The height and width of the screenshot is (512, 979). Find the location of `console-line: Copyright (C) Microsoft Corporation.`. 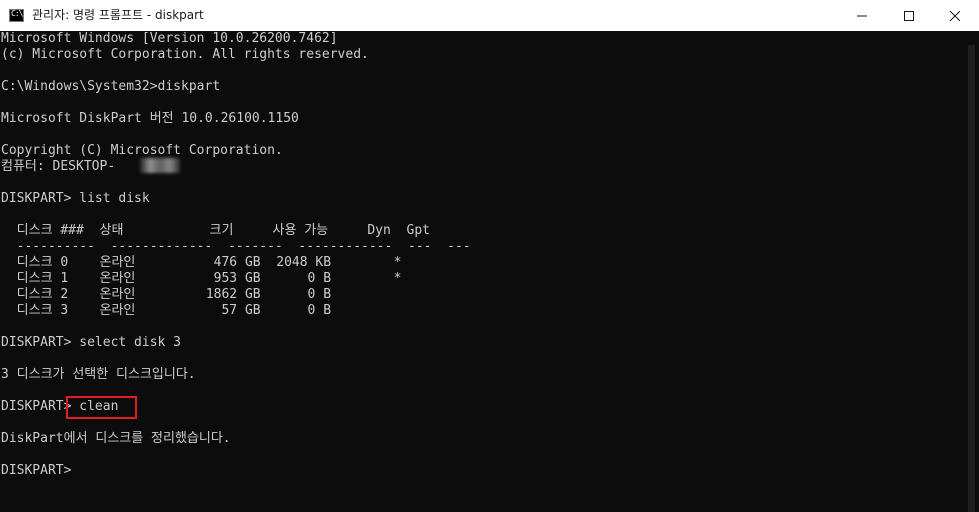

console-line: Copyright (C) Microsoft Corporation. is located at coordinates (142, 150).